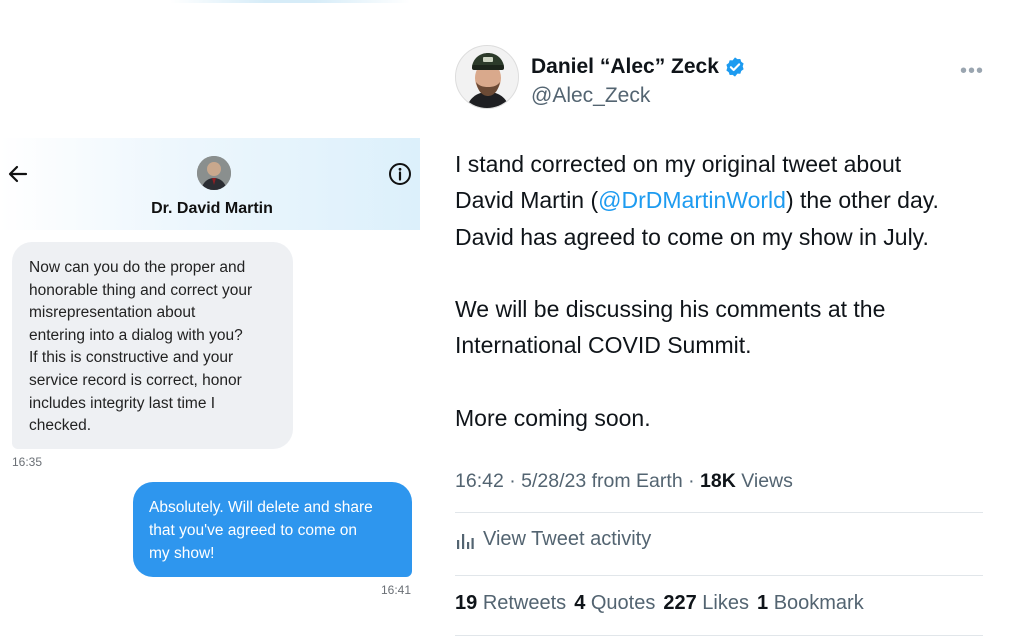 The image size is (1016, 643). What do you see at coordinates (135, 380) in the screenshot?
I see `message-line: service record is correct, honor` at bounding box center [135, 380].